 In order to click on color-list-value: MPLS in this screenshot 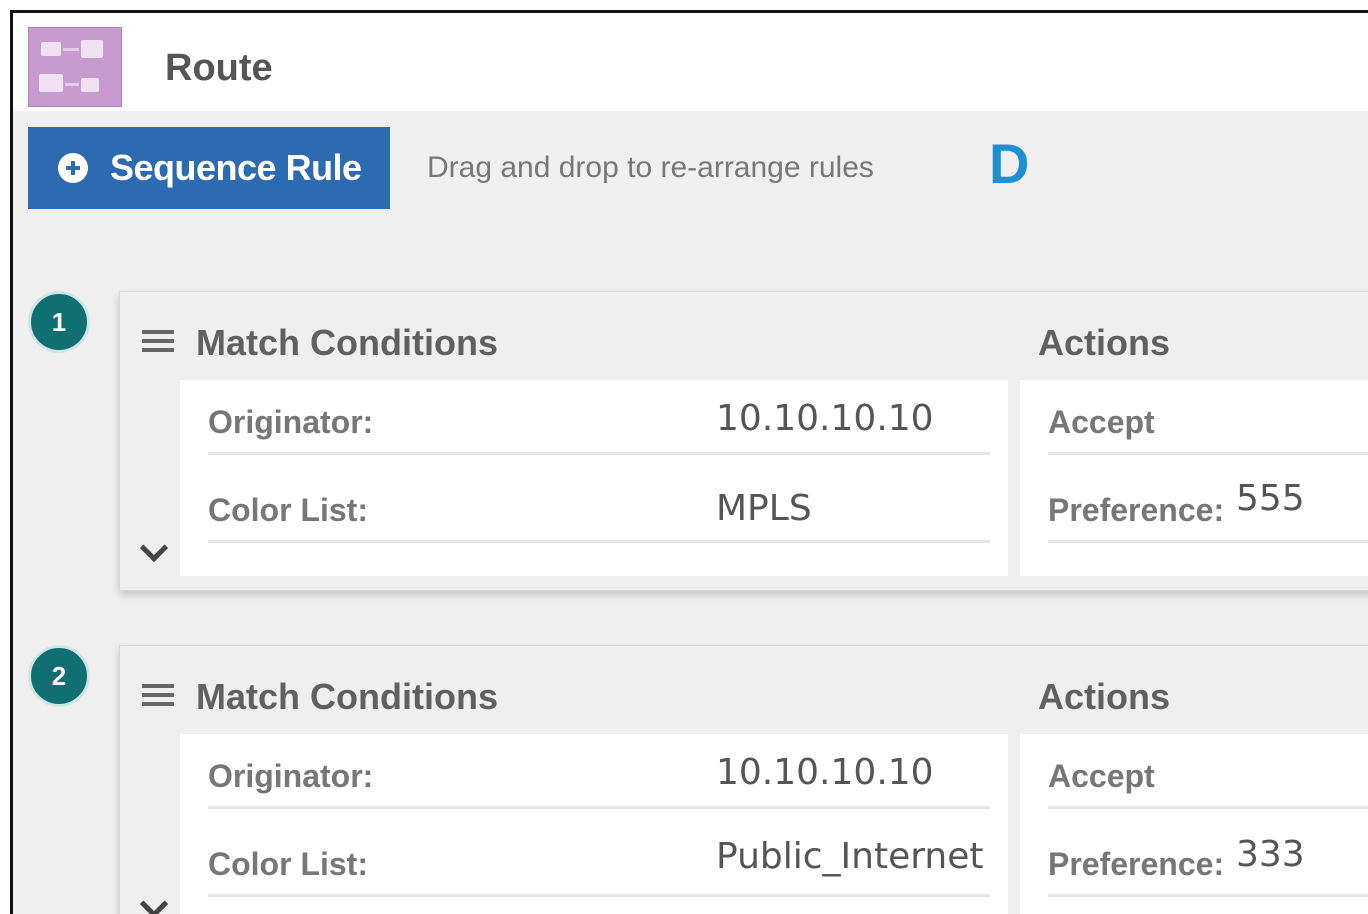, I will do `click(764, 508)`.